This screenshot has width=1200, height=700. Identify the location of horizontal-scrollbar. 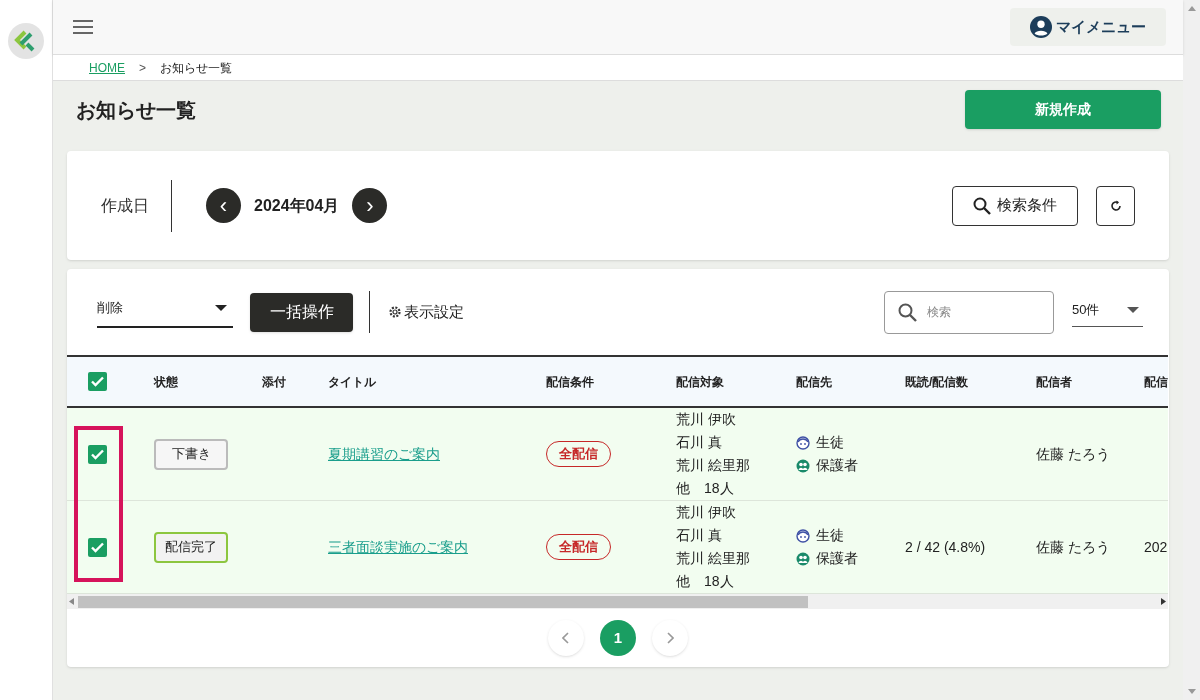
(617, 601).